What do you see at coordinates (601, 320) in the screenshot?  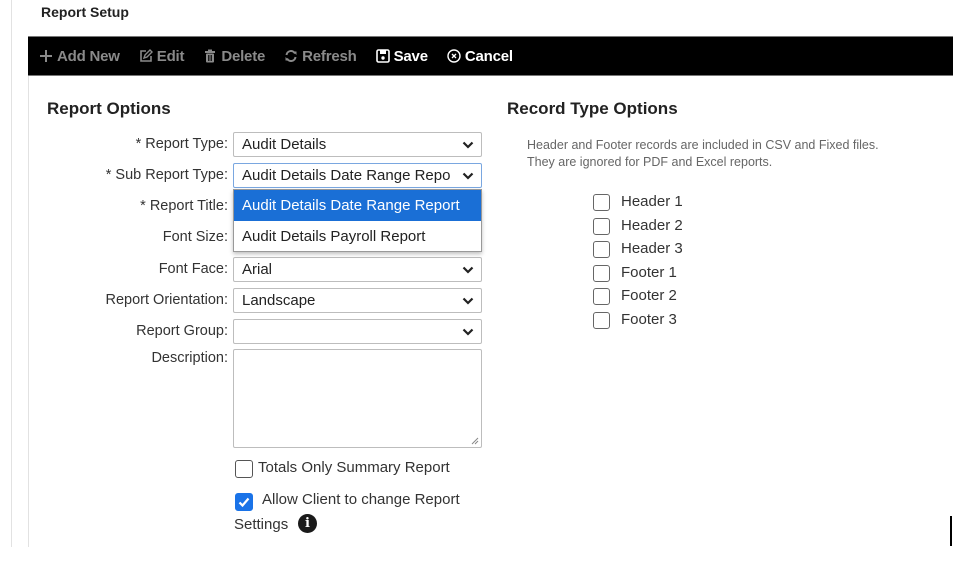 I see `footer-3-checkbox` at bounding box center [601, 320].